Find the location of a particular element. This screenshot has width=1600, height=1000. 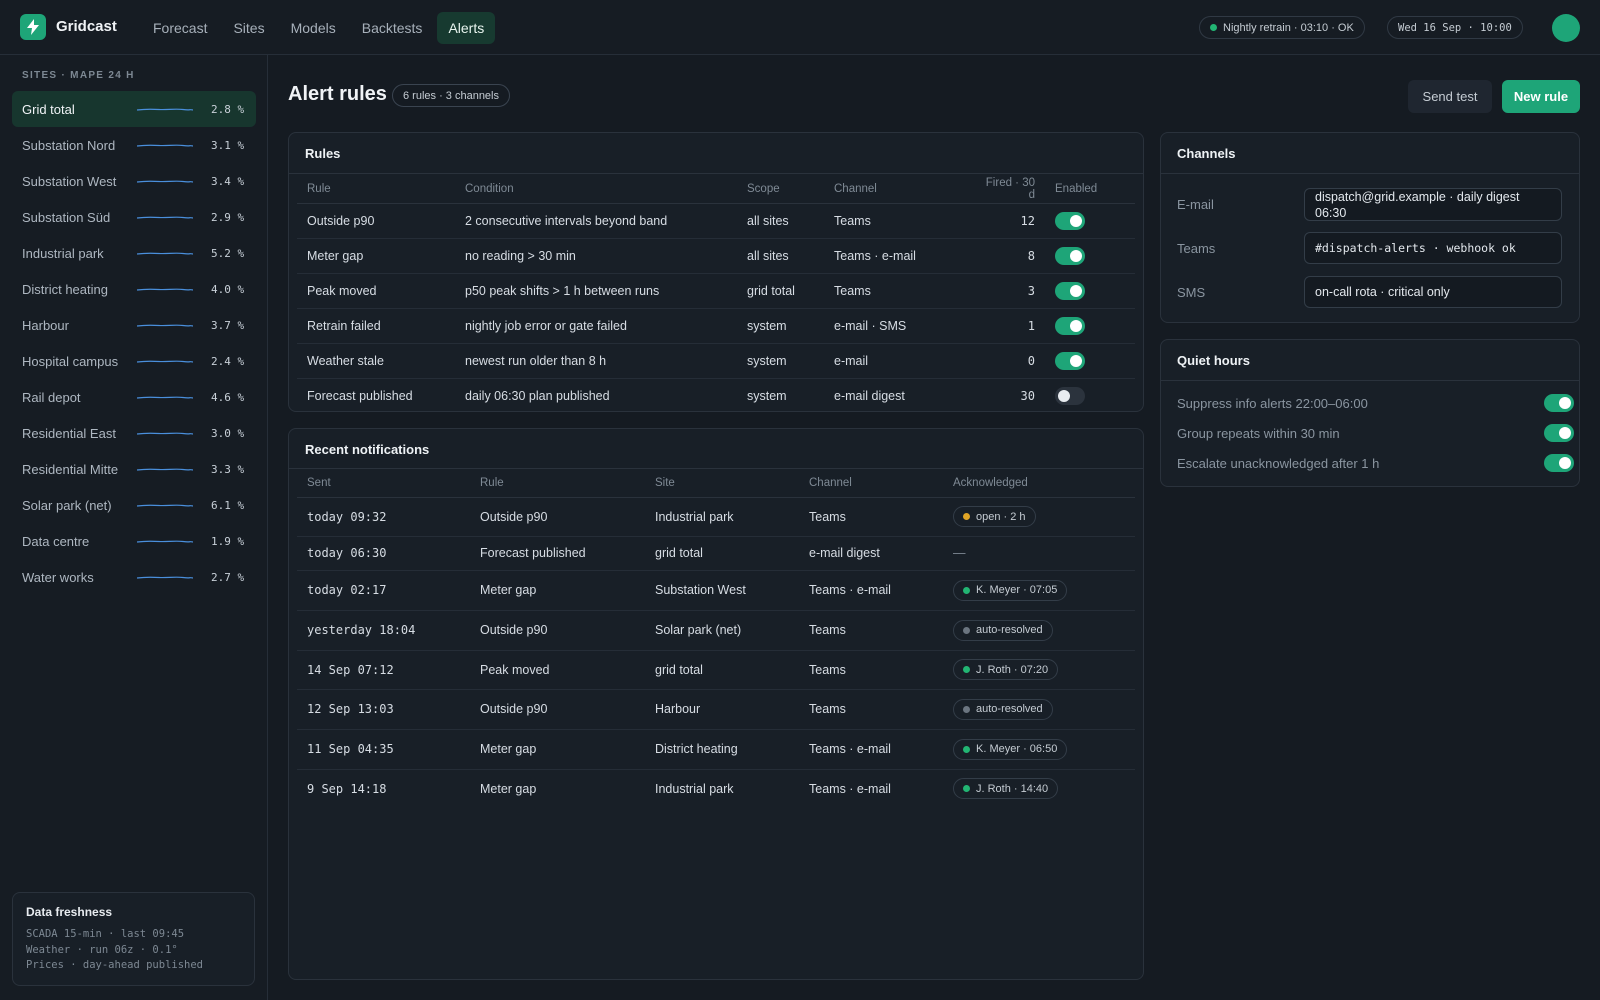

channel-label: Teams is located at coordinates (1196, 248).